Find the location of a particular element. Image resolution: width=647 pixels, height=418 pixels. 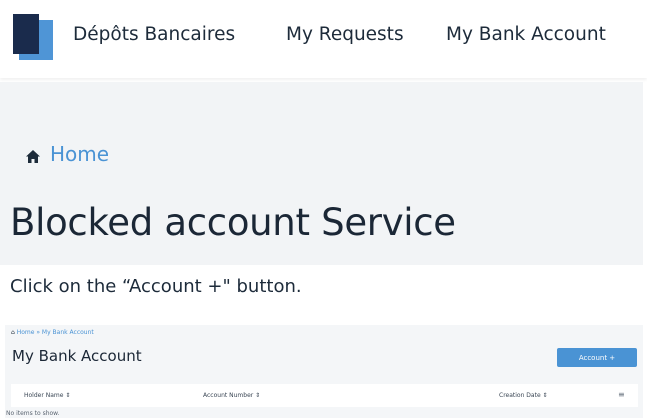

nav-item-depots-bancaires: Dépôts Bancaires is located at coordinates (154, 34).